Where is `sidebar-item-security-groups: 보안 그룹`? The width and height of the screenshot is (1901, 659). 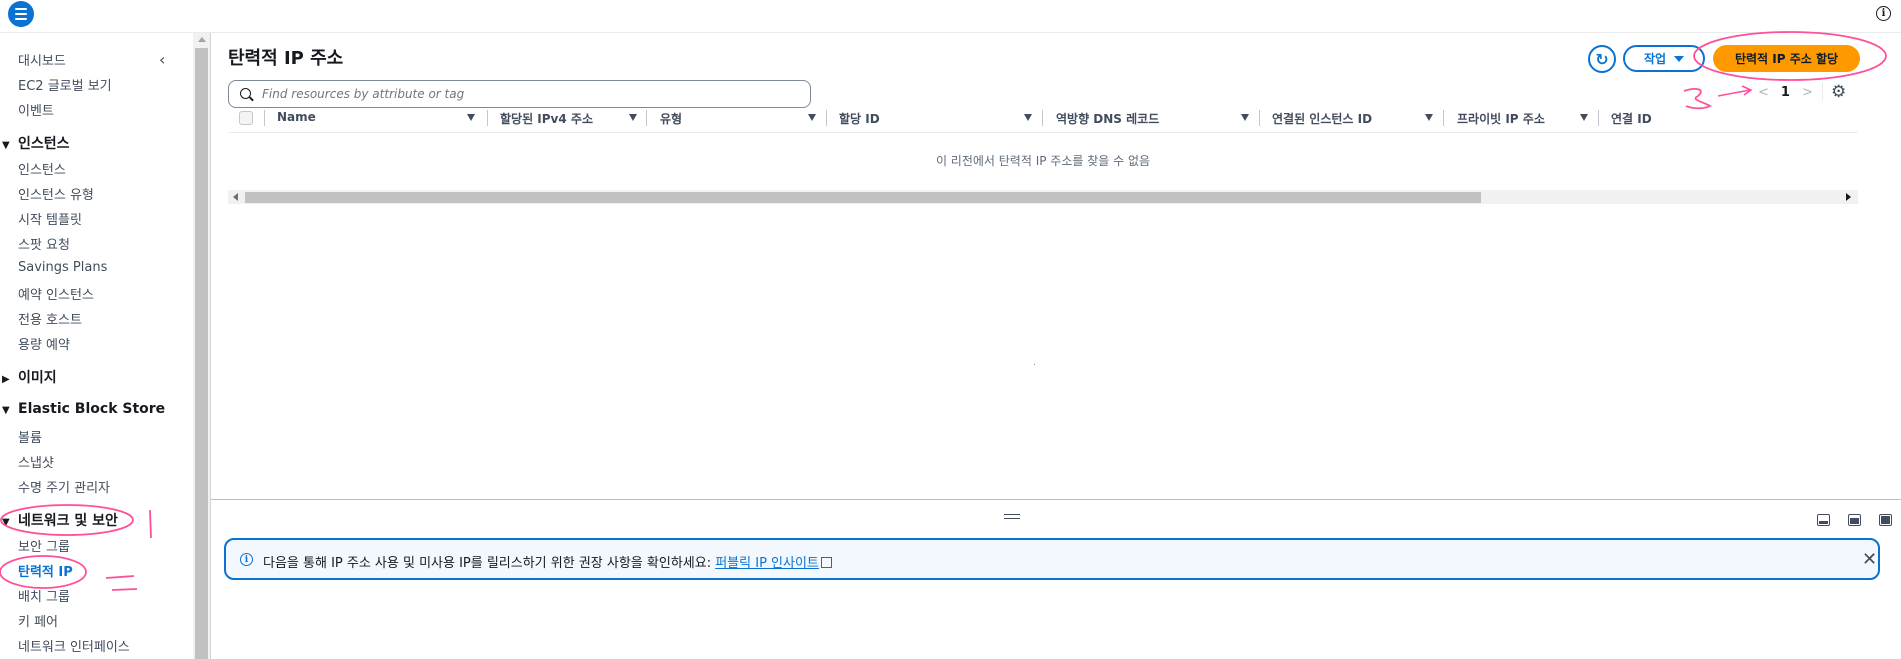 sidebar-item-security-groups: 보안 그룹 is located at coordinates (44, 545).